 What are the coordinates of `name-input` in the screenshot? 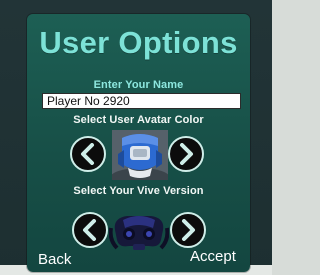 It's located at (141, 101).